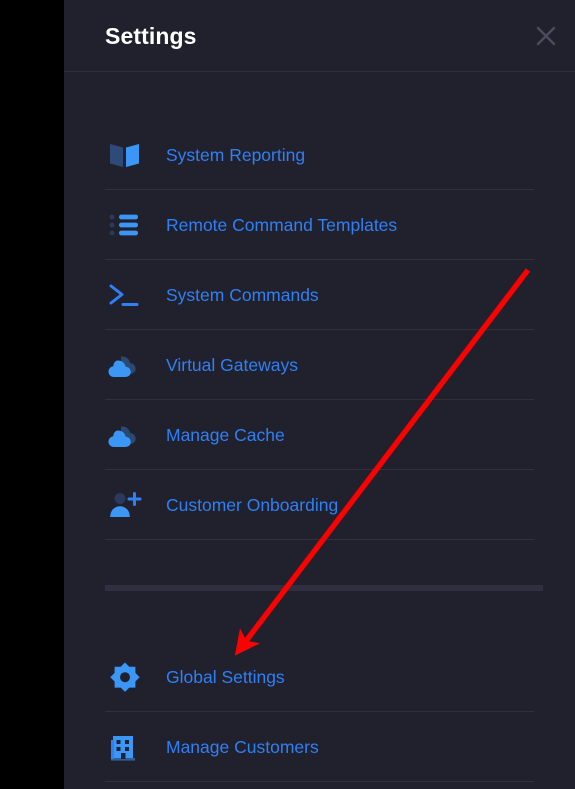 This screenshot has height=789, width=575. I want to click on menu-item-label: Manage Customers, so click(242, 746).